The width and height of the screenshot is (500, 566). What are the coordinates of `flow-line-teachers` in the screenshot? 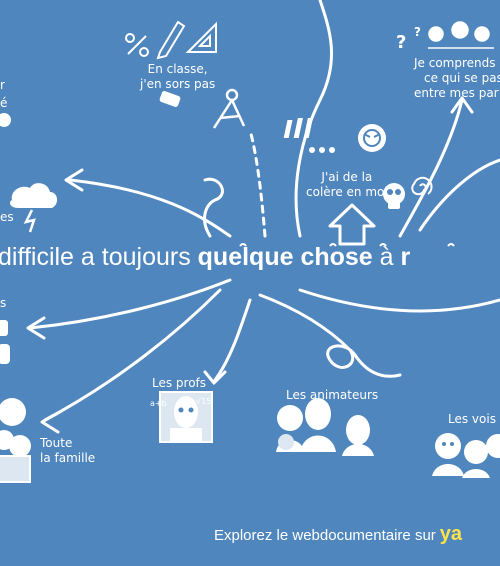 It's located at (232, 340).